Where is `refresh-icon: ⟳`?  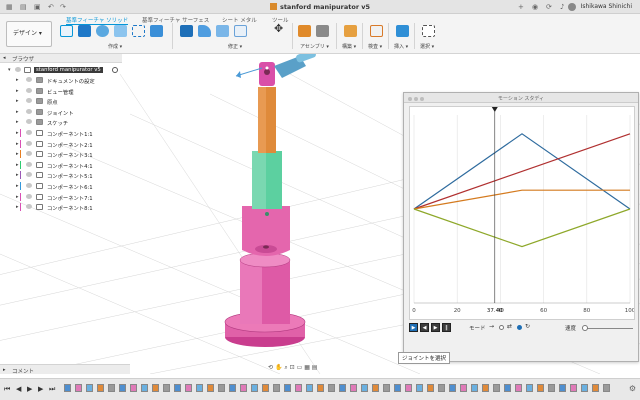
refresh-icon: ⟳ is located at coordinates (549, 7).